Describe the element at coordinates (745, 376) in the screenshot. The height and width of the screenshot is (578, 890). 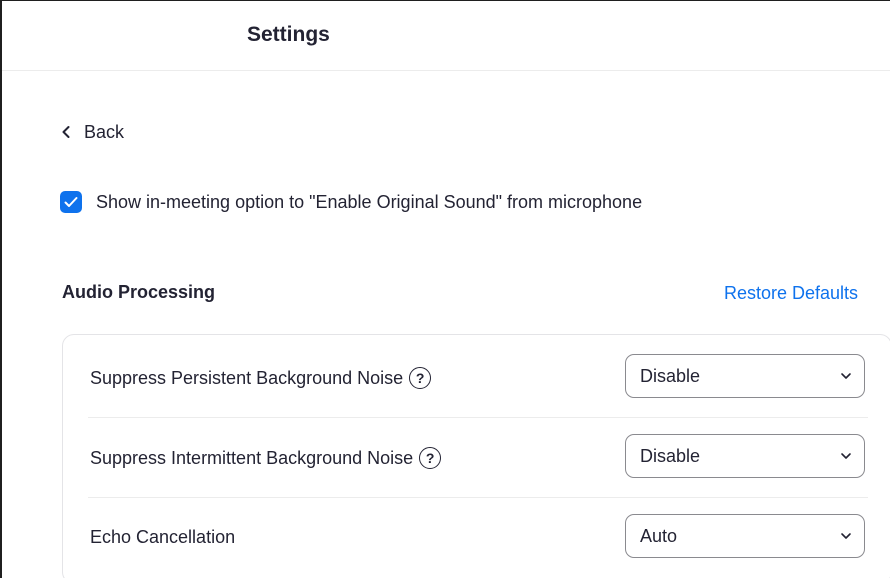
I see `suppress-persistent-noise-select: Disable` at that location.